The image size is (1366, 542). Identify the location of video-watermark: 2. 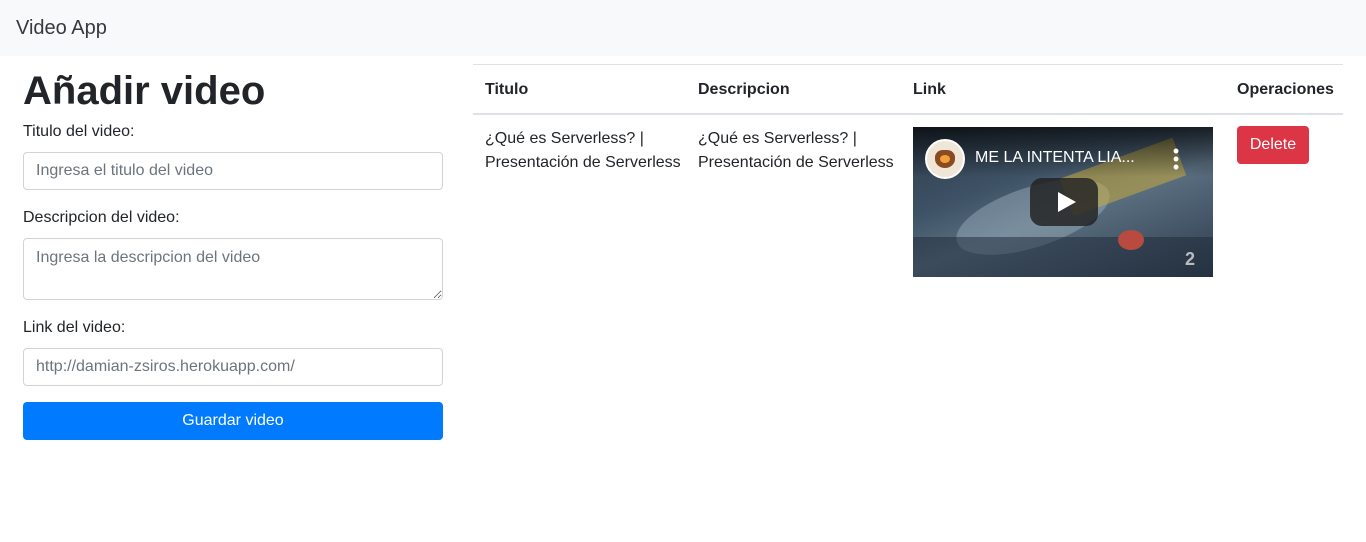
(1190, 259).